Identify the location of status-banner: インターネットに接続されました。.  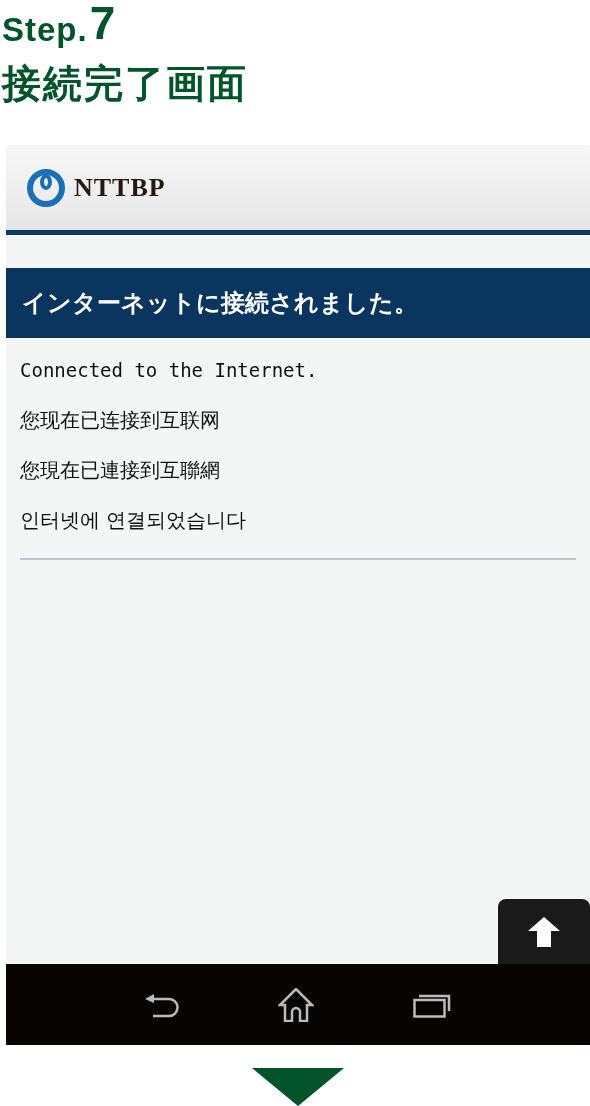
(298, 303).